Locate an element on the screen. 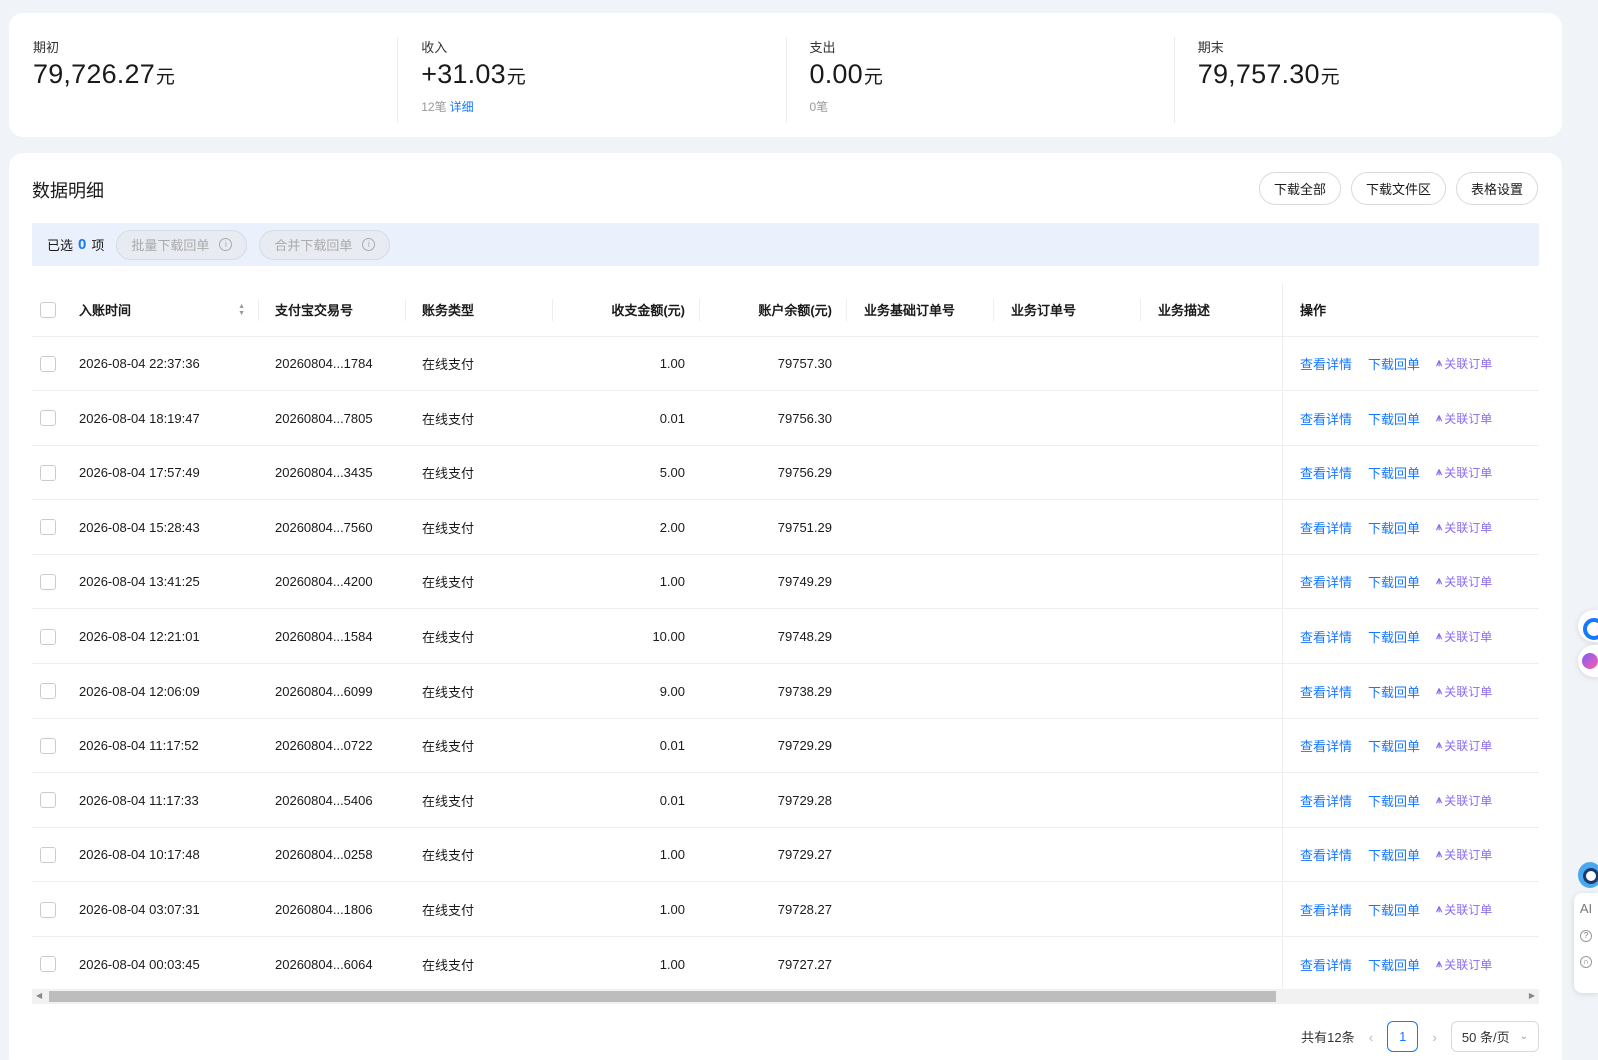  cell-time: 2026-08-04 12:21:01 is located at coordinates (139, 636).